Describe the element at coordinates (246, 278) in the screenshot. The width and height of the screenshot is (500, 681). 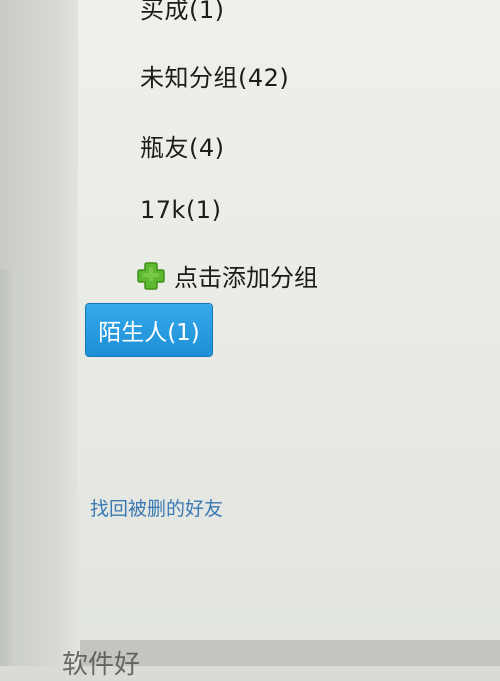
I see `add-group-label: 点击添加分组` at that location.